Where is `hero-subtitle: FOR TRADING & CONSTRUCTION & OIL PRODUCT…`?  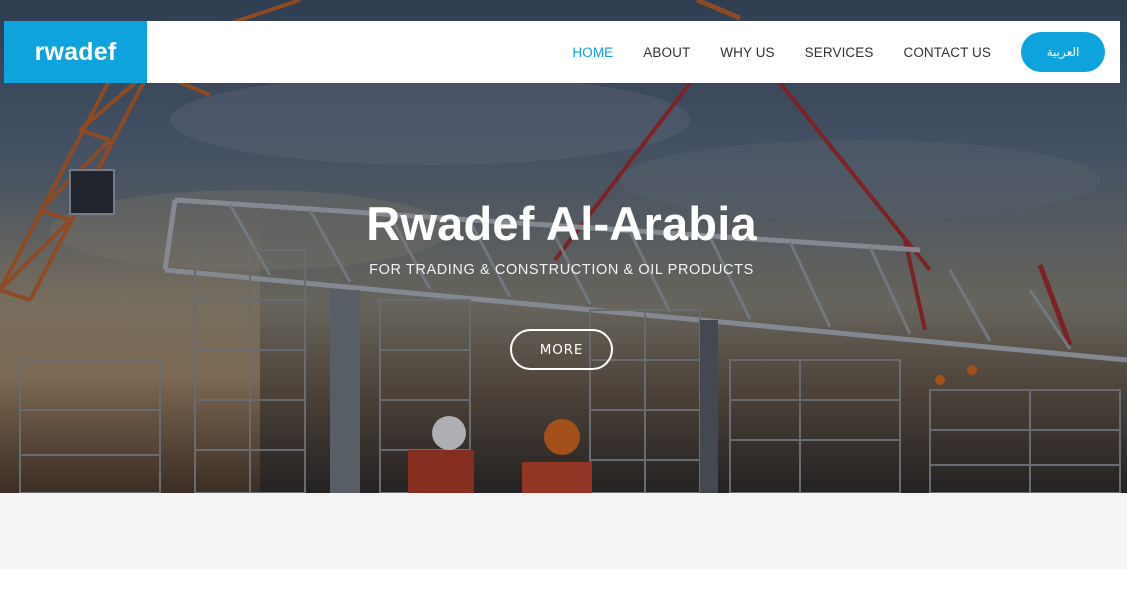
hero-subtitle: FOR TRADING & CONSTRUCTION & OIL PRODUCT… is located at coordinates (561, 270).